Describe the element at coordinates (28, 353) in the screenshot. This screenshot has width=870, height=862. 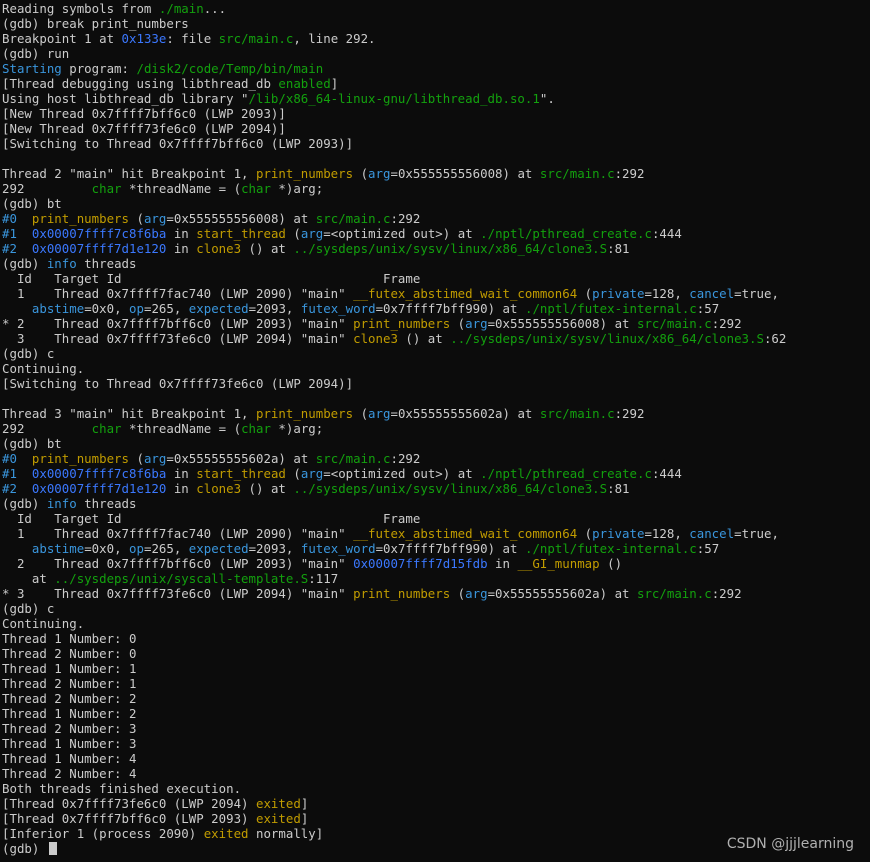
I see `terminal-text: (gdb) c` at that location.